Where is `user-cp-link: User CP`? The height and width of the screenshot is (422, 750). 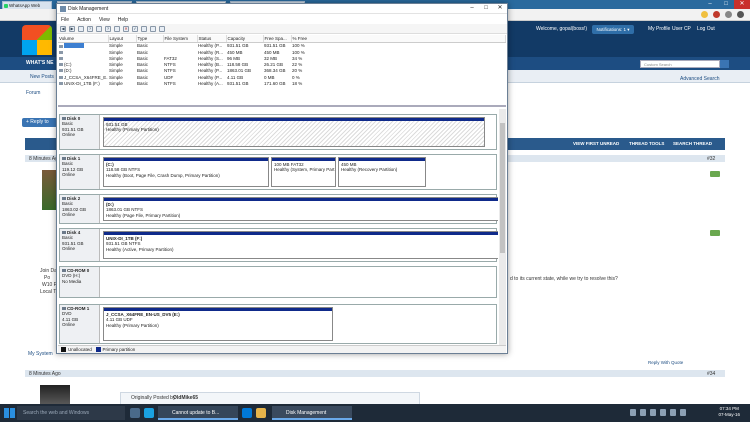
user-cp-link: User CP is located at coordinates (681, 29).